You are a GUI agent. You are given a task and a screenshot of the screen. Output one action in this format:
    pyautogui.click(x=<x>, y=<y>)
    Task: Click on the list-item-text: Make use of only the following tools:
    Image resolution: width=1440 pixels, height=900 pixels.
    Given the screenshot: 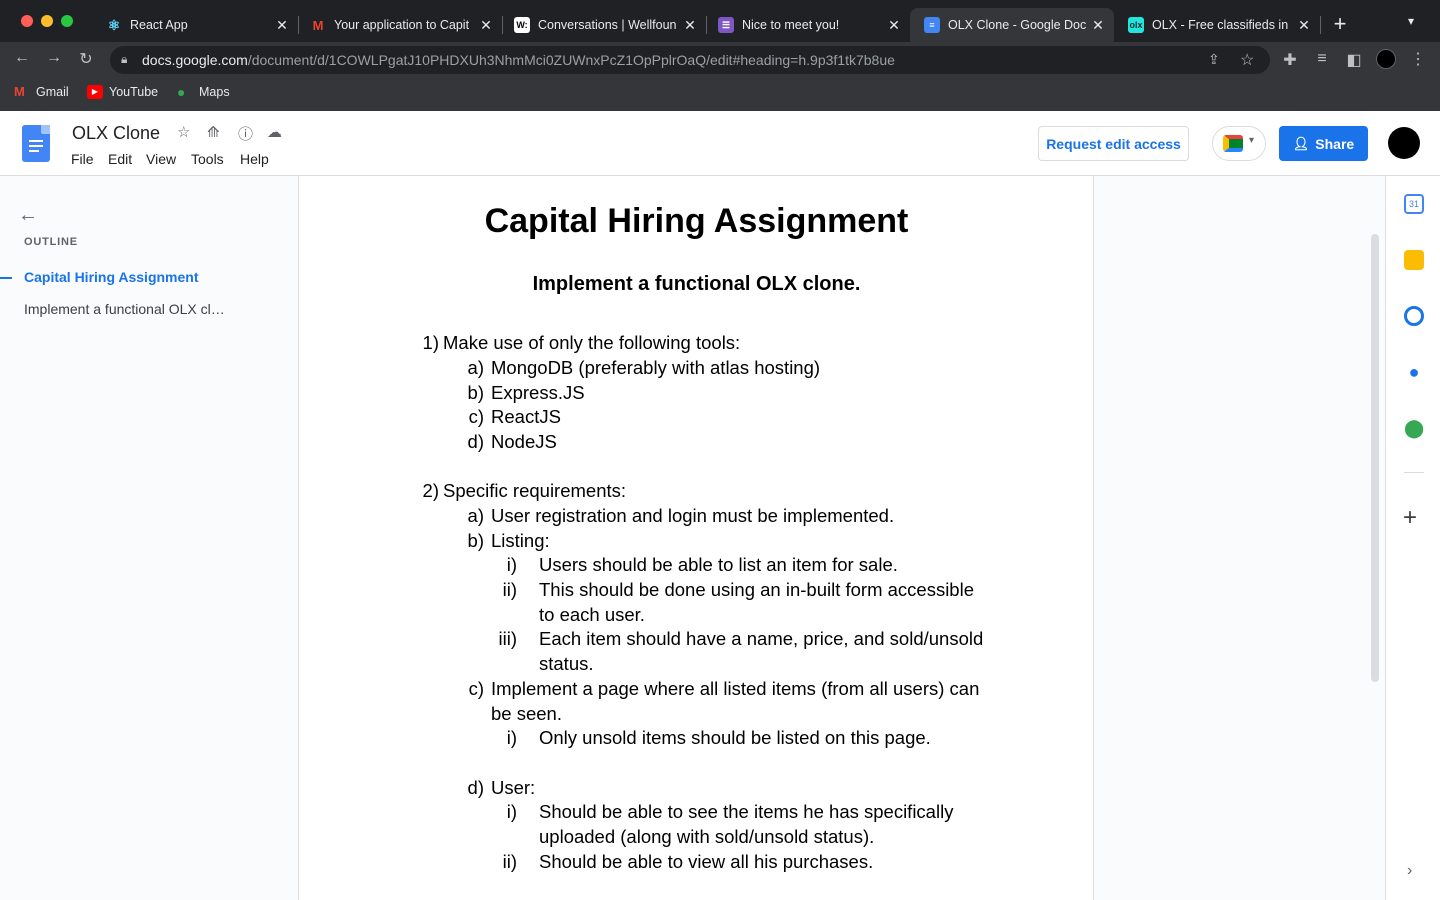 What is the action you would take?
    pyautogui.click(x=592, y=342)
    